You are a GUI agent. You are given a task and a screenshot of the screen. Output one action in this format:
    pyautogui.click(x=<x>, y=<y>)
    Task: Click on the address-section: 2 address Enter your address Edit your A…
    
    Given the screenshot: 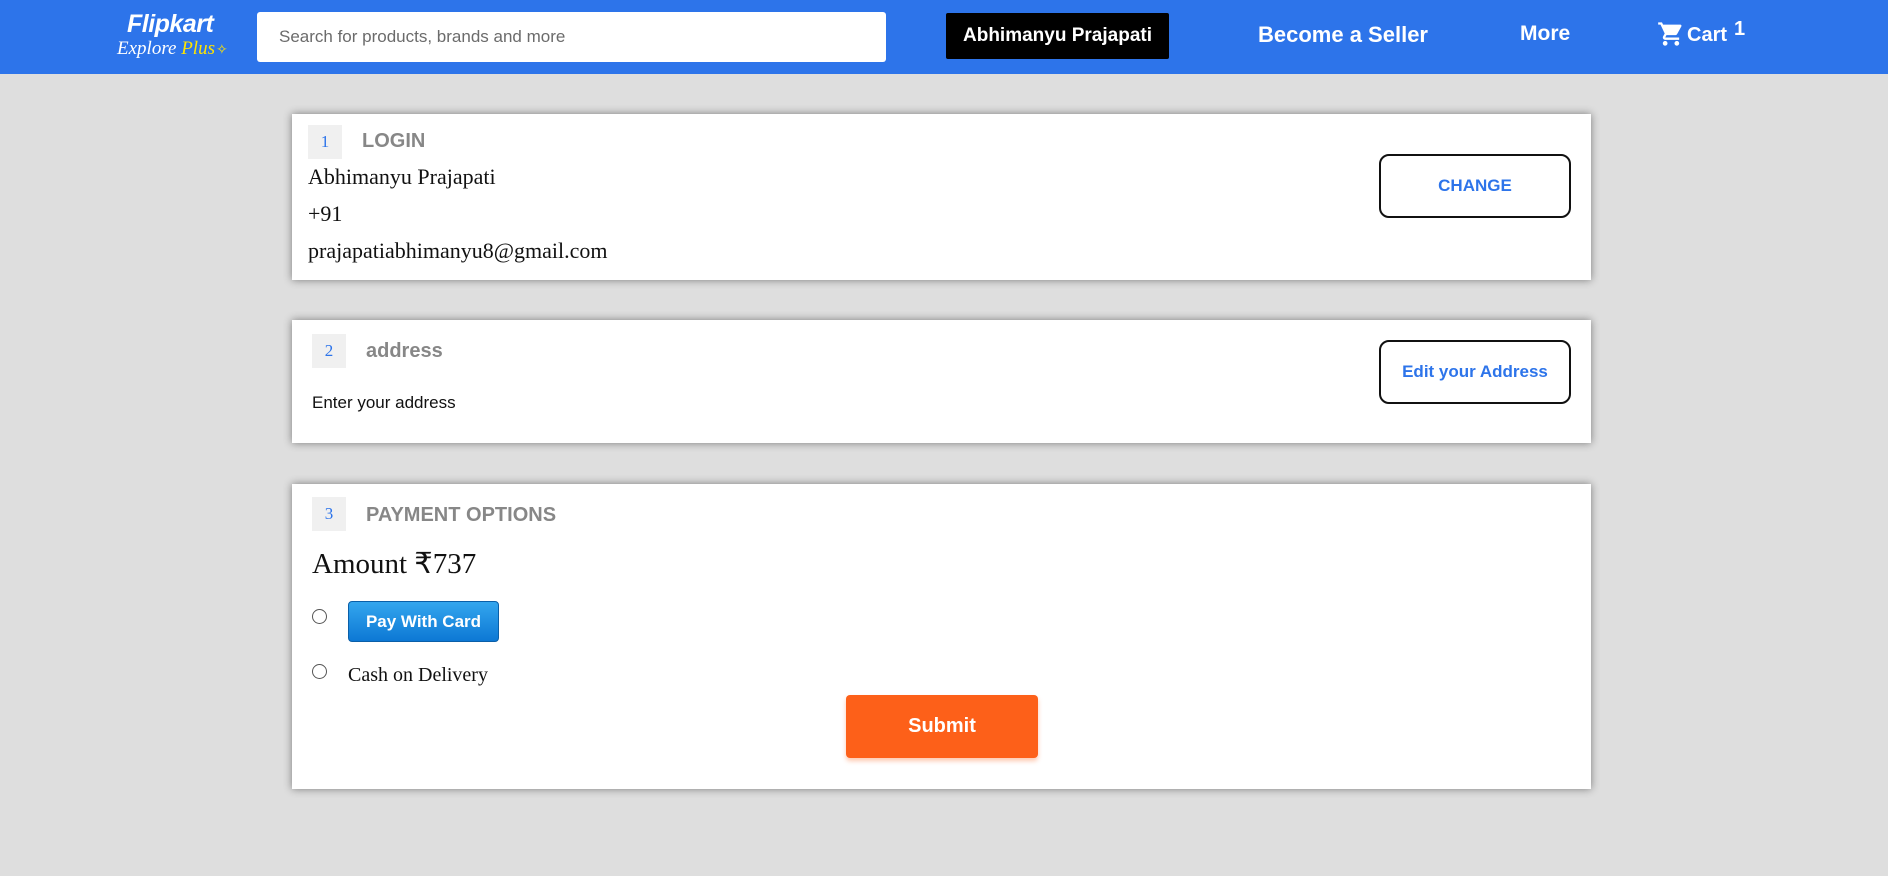 What is the action you would take?
    pyautogui.click(x=941, y=381)
    